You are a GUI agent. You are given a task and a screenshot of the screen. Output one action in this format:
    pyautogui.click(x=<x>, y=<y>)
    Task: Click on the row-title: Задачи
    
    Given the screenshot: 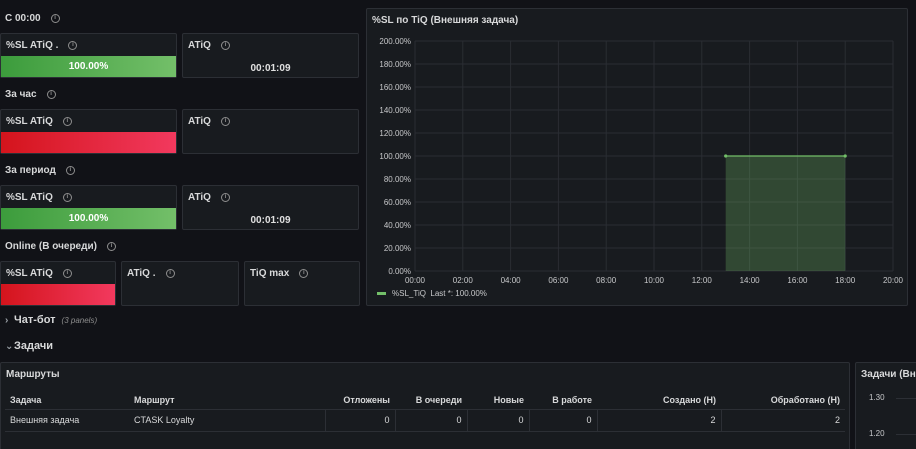 What is the action you would take?
    pyautogui.click(x=33, y=346)
    